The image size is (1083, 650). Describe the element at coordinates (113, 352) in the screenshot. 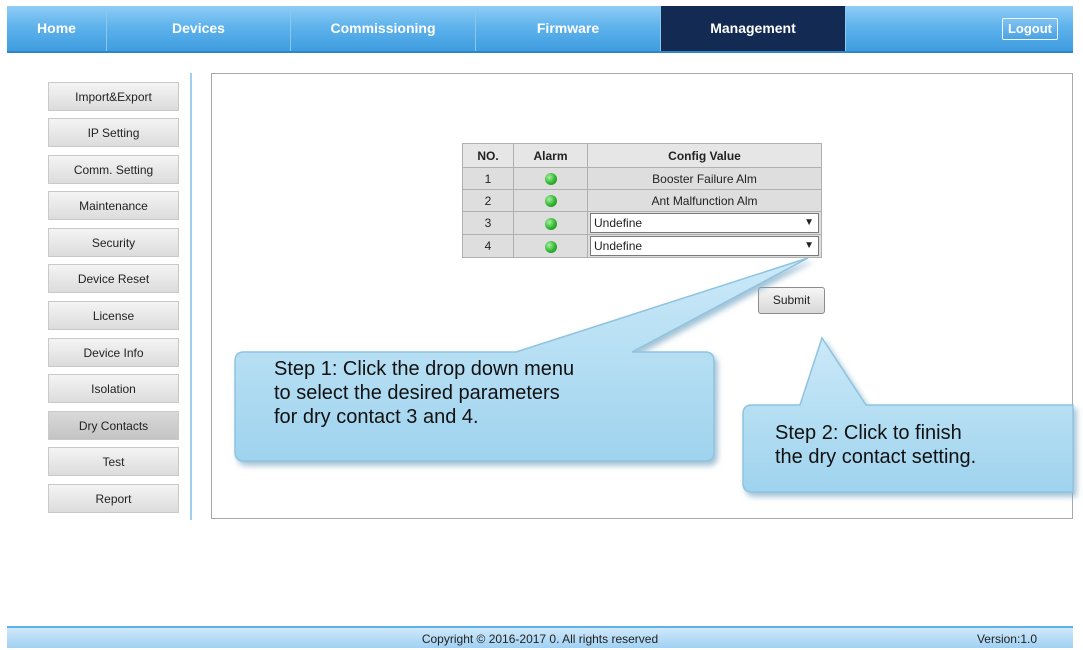

I see `sidebar-item-device-info: Device Info` at that location.